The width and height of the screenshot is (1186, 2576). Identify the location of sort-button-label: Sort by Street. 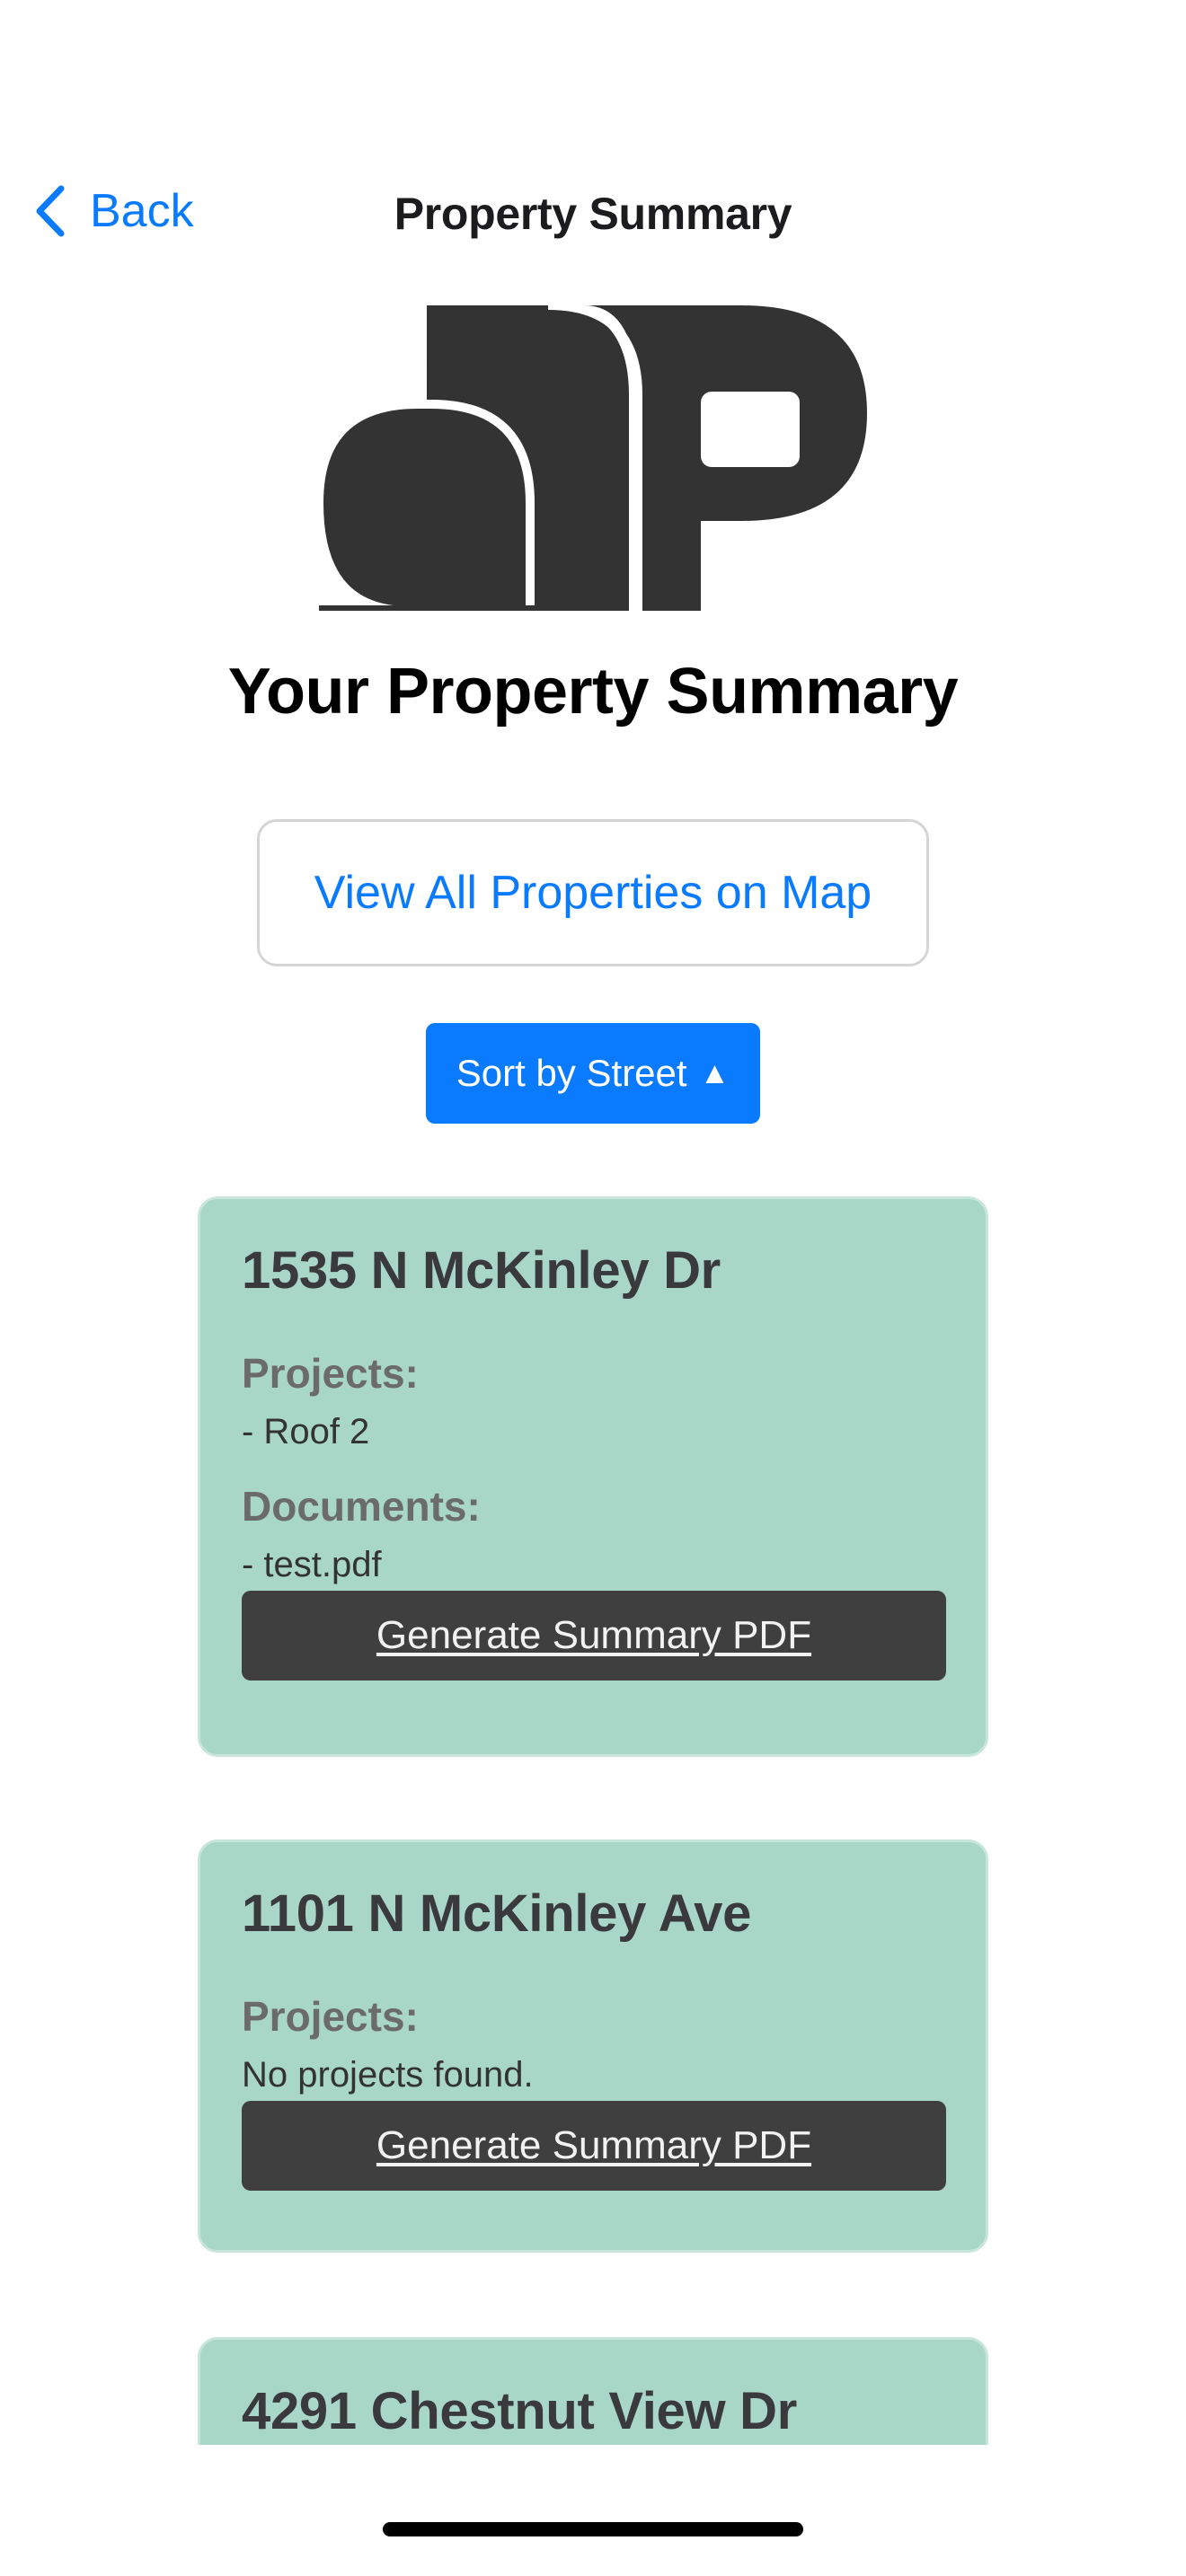
(571, 1073).